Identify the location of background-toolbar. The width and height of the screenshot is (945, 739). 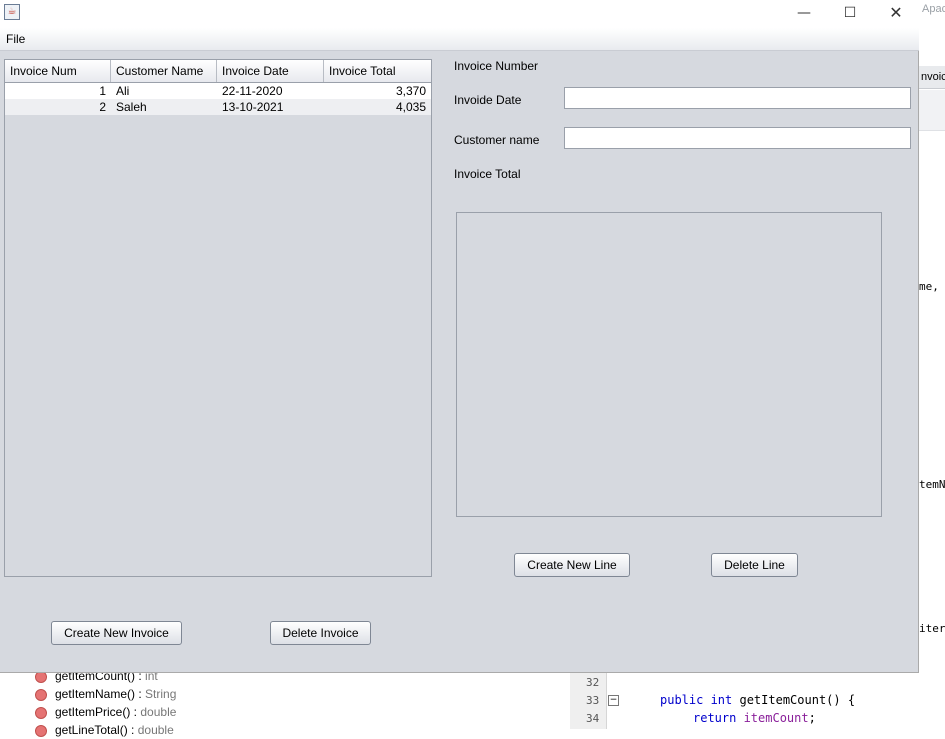
(932, 110).